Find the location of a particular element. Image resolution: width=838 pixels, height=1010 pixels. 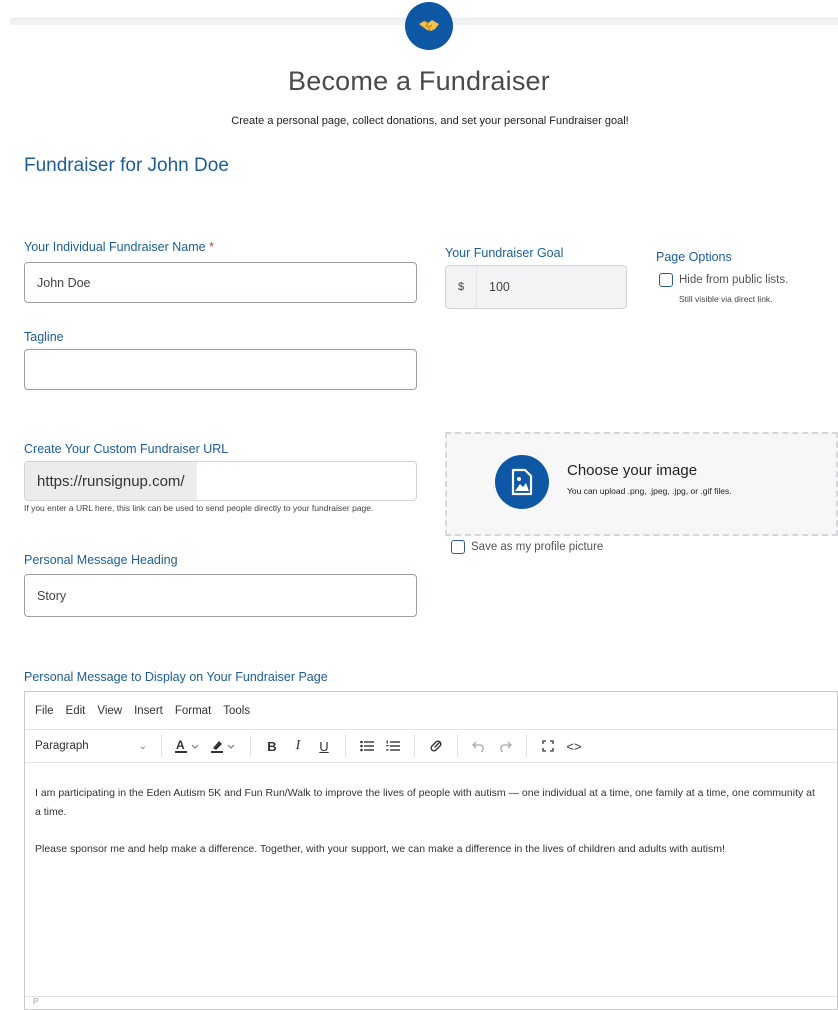

tagline-input is located at coordinates (220, 369).